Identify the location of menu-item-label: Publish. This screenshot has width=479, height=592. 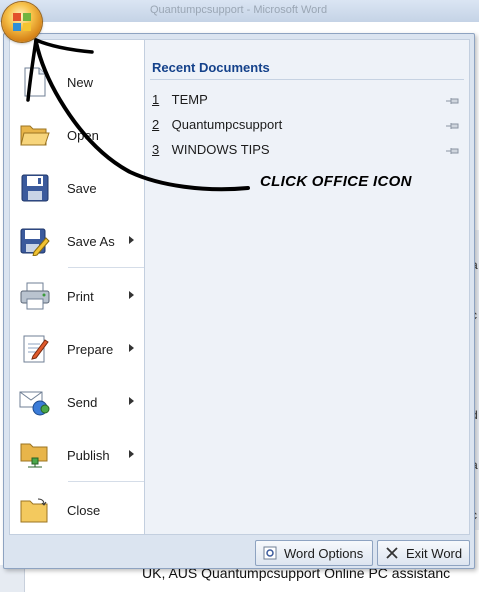
(88, 455).